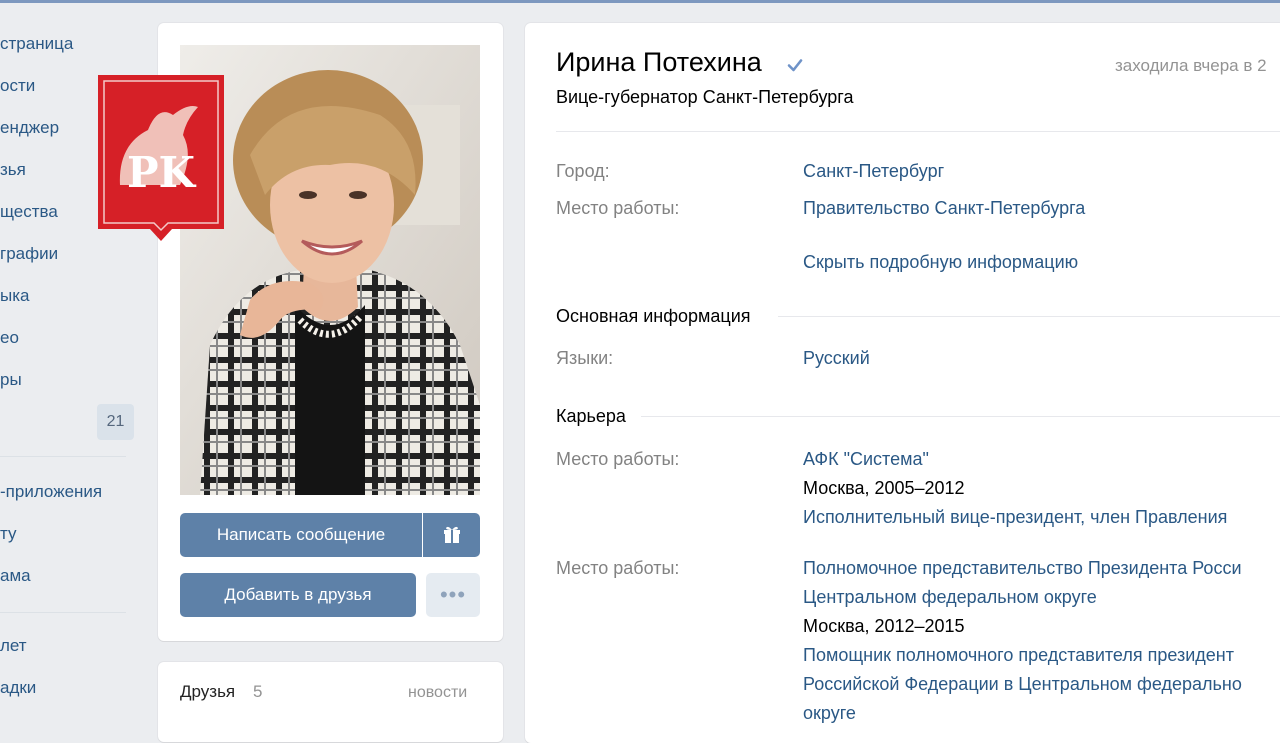  Describe the element at coordinates (15, 576) in the screenshot. I see `nav-item-advertising: ама` at that location.